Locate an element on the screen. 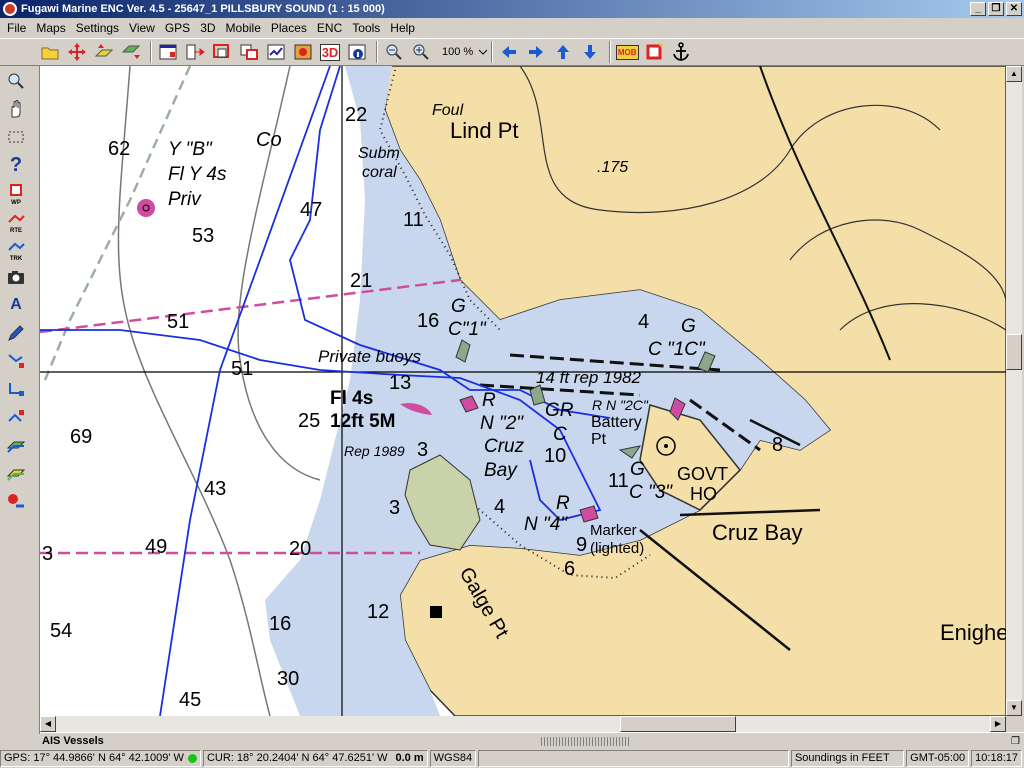  help-question-icon: ? is located at coordinates (16, 165).